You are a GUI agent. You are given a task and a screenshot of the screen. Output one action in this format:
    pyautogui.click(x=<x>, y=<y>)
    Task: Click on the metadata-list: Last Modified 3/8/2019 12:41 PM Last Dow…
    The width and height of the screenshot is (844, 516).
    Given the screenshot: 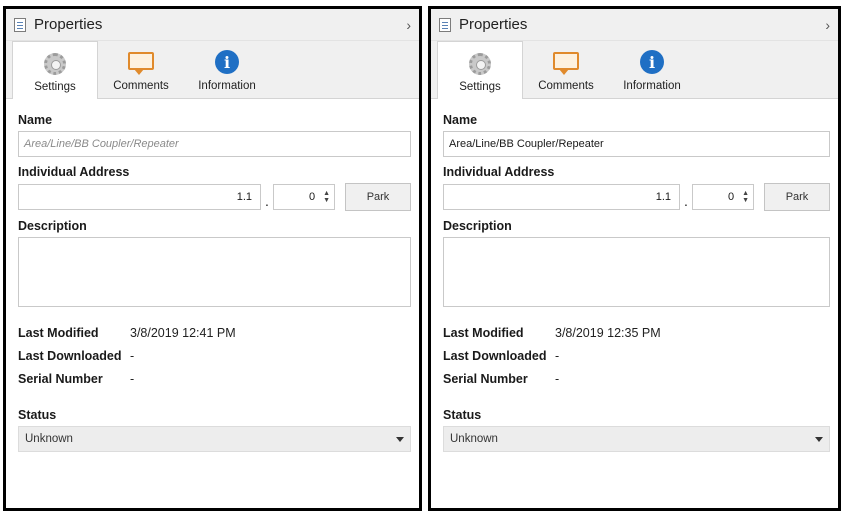 What is the action you would take?
    pyautogui.click(x=214, y=355)
    